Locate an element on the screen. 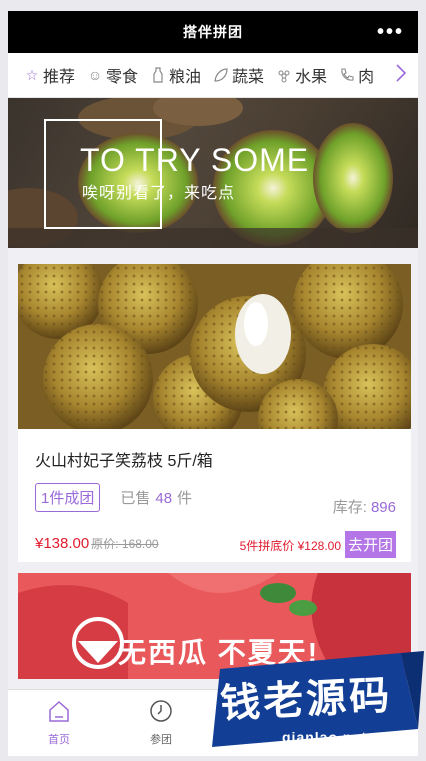 The width and height of the screenshot is (426, 761). phone-icon is located at coordinates (347, 75).